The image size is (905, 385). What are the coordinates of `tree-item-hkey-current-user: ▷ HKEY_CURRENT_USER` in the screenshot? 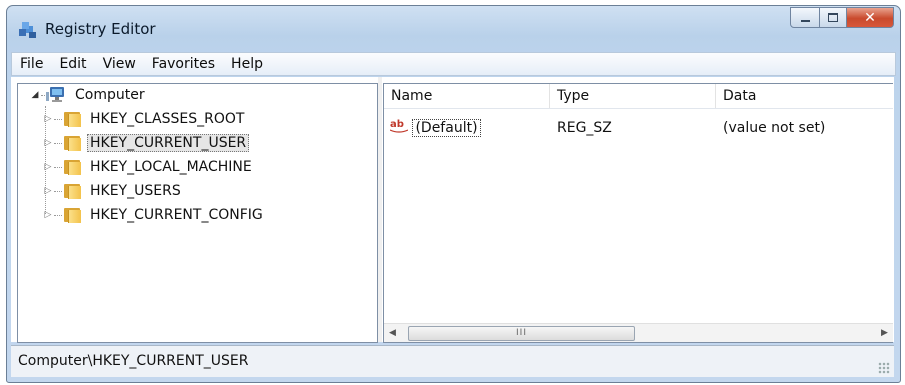 It's located at (146, 143).